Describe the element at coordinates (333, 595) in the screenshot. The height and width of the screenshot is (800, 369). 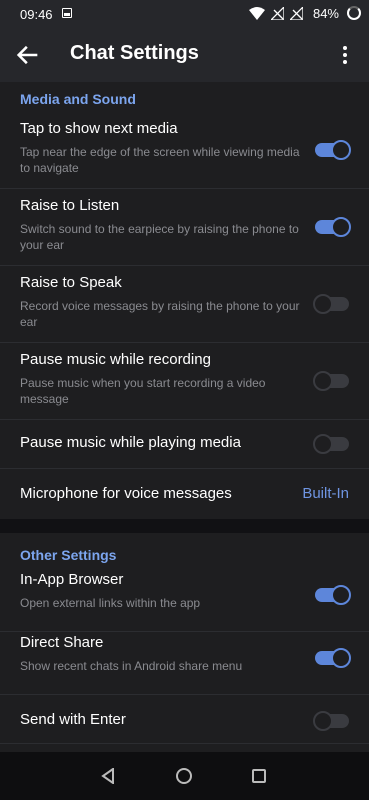
I see `toggle-in-app-browser` at that location.